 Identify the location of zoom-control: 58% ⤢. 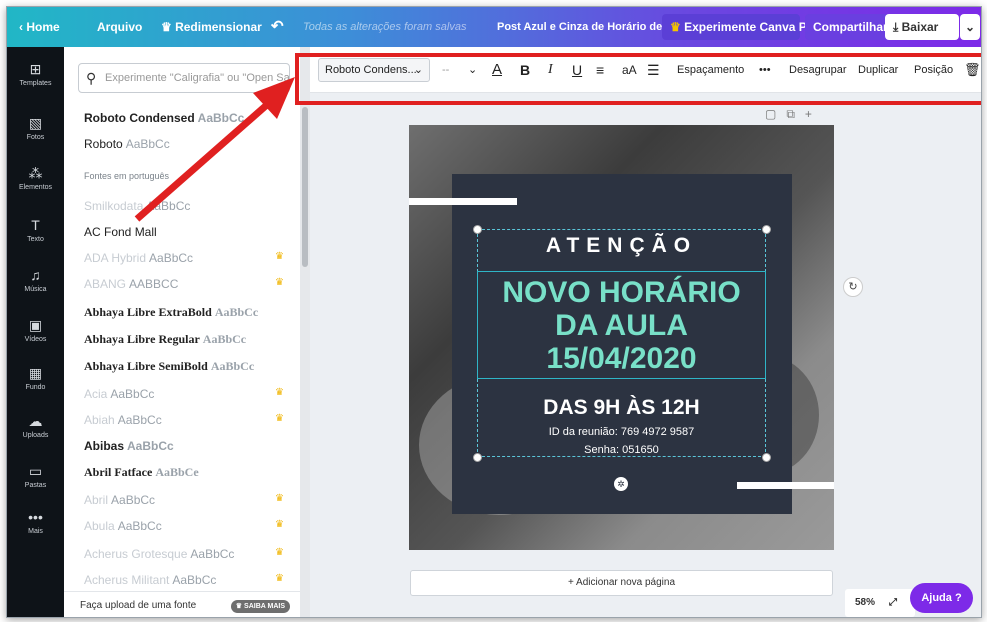
(880, 603).